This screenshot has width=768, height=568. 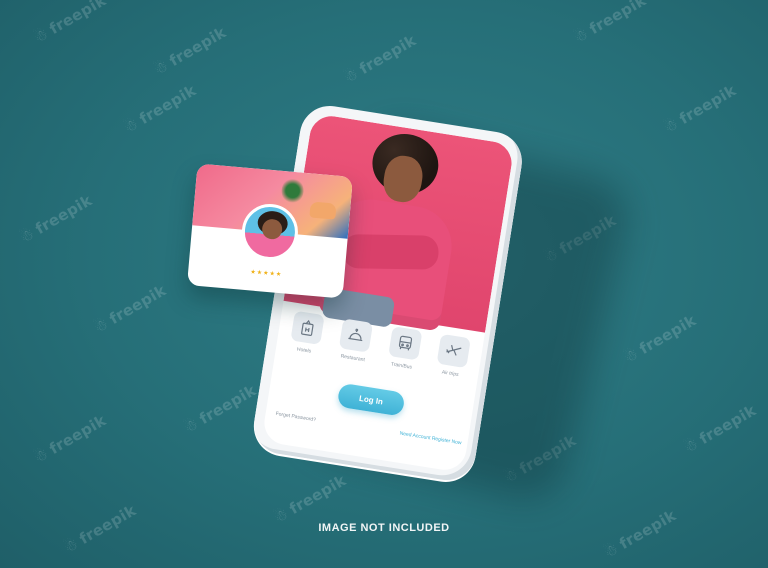 I want to click on menu-item-air-trips: Air trips, so click(x=453, y=356).